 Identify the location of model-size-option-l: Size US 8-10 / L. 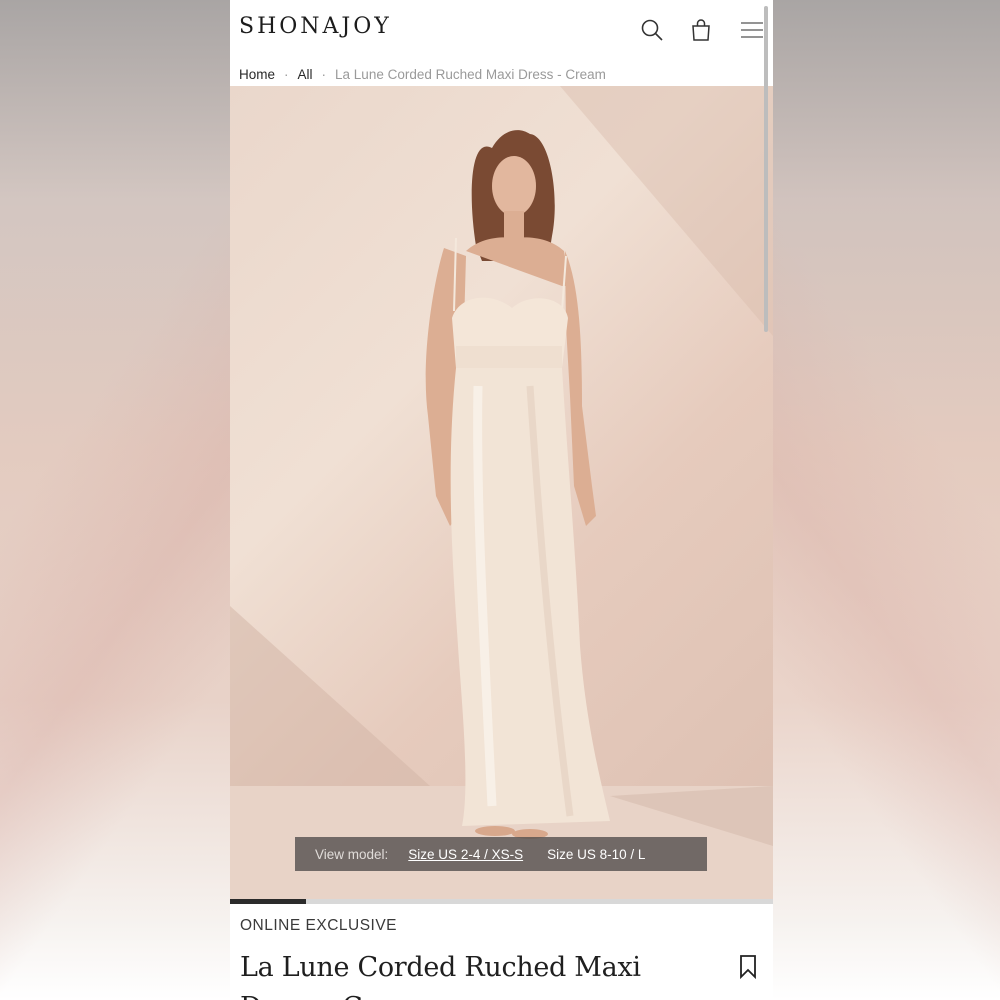
(596, 854).